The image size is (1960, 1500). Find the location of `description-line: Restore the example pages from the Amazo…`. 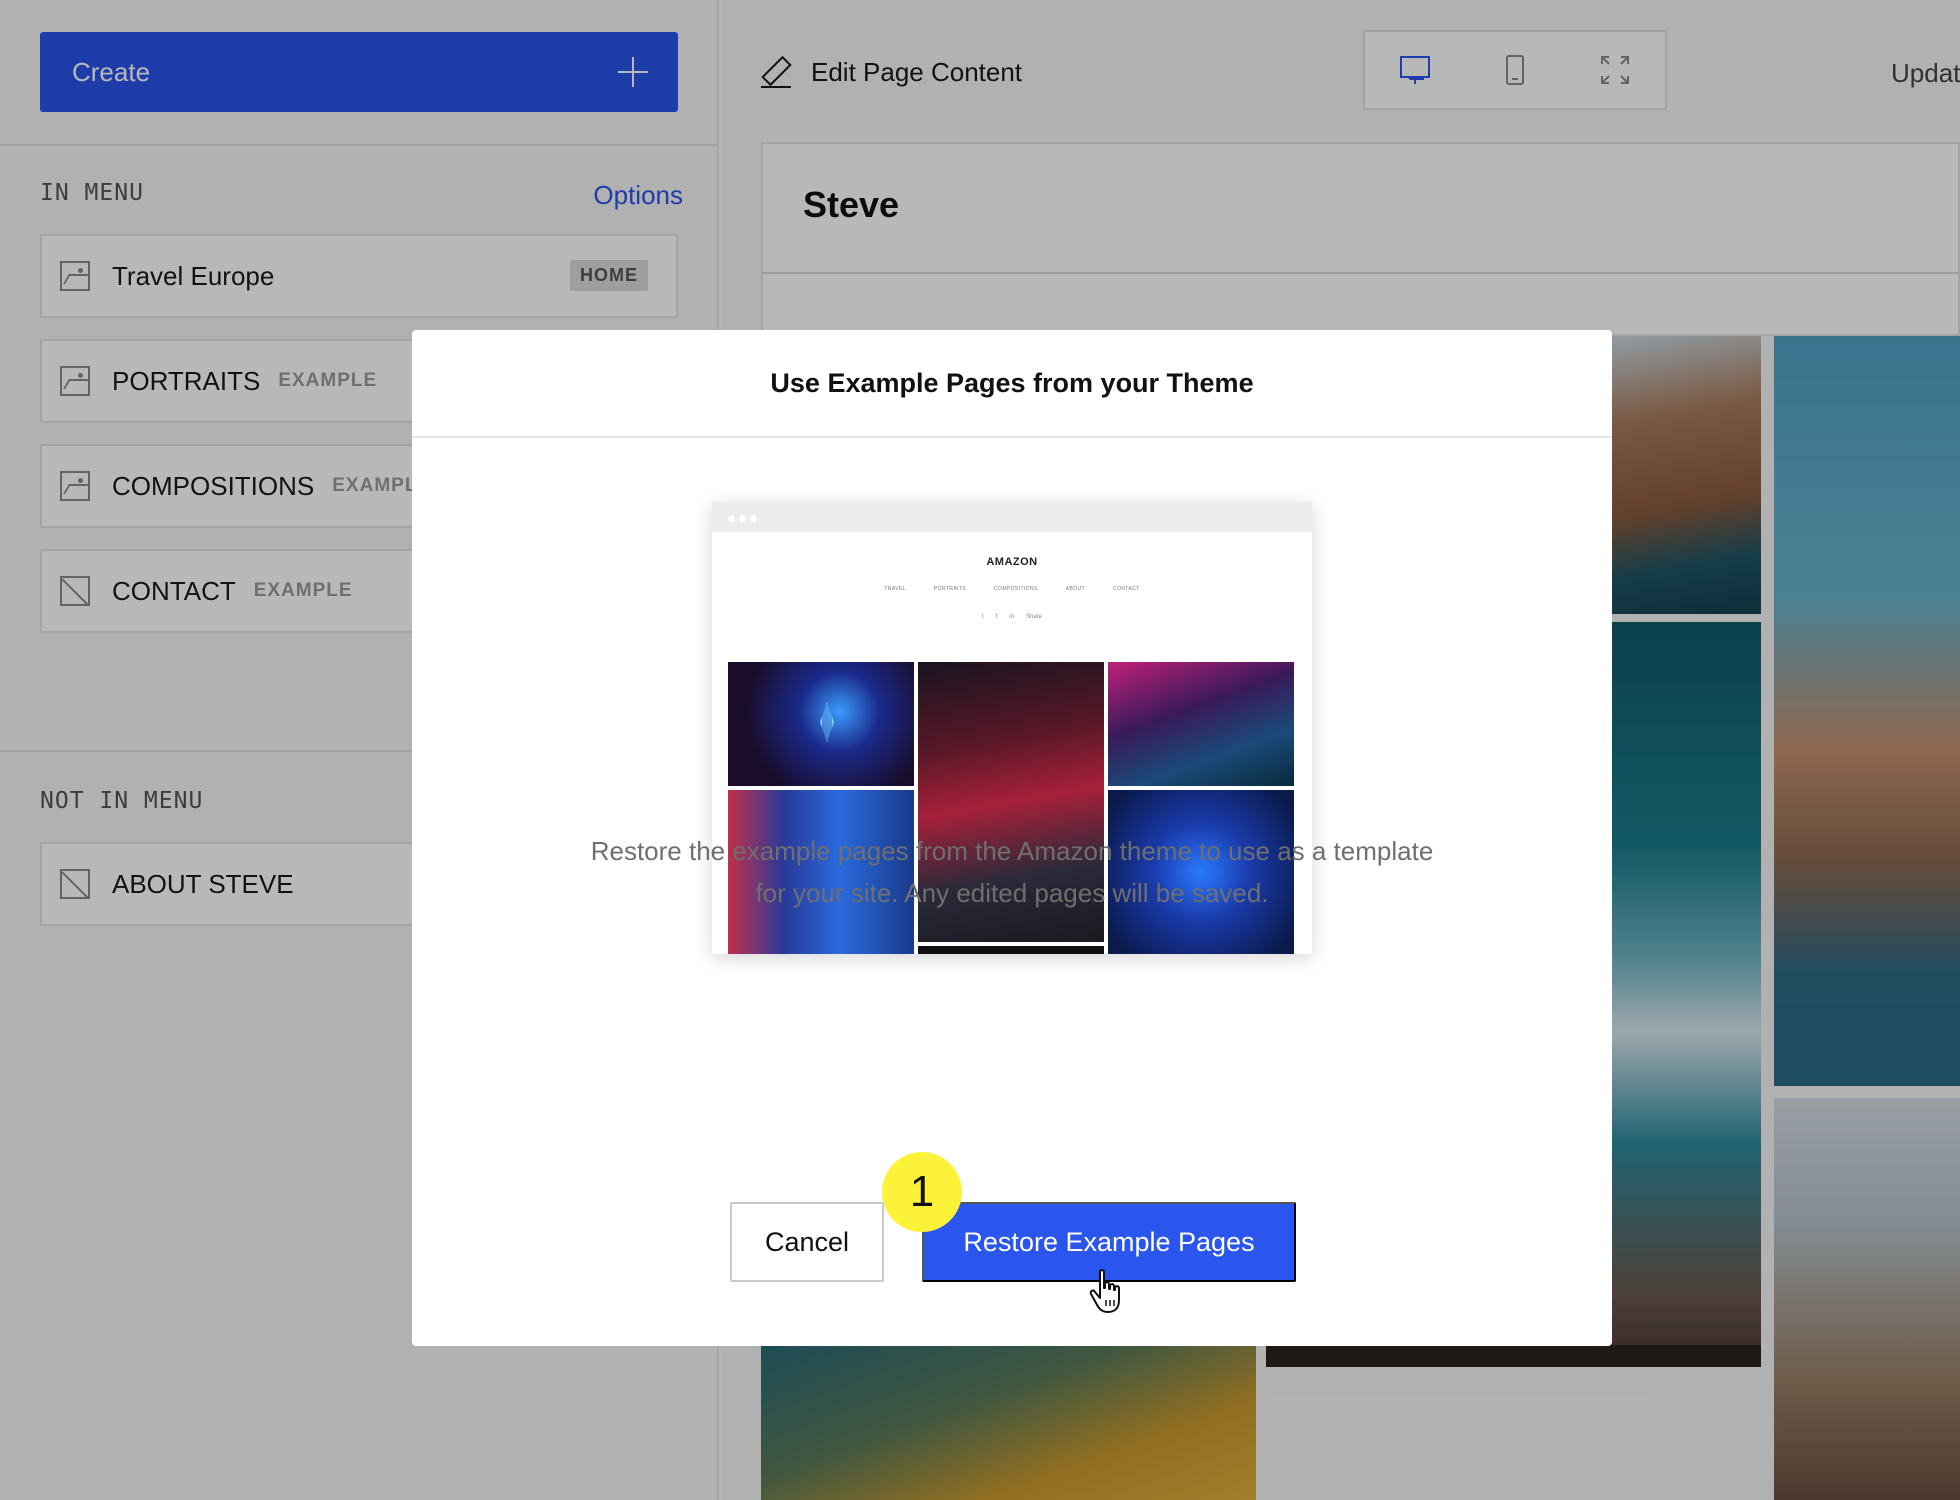

description-line: Restore the example pages from the Amazo… is located at coordinates (1012, 851).